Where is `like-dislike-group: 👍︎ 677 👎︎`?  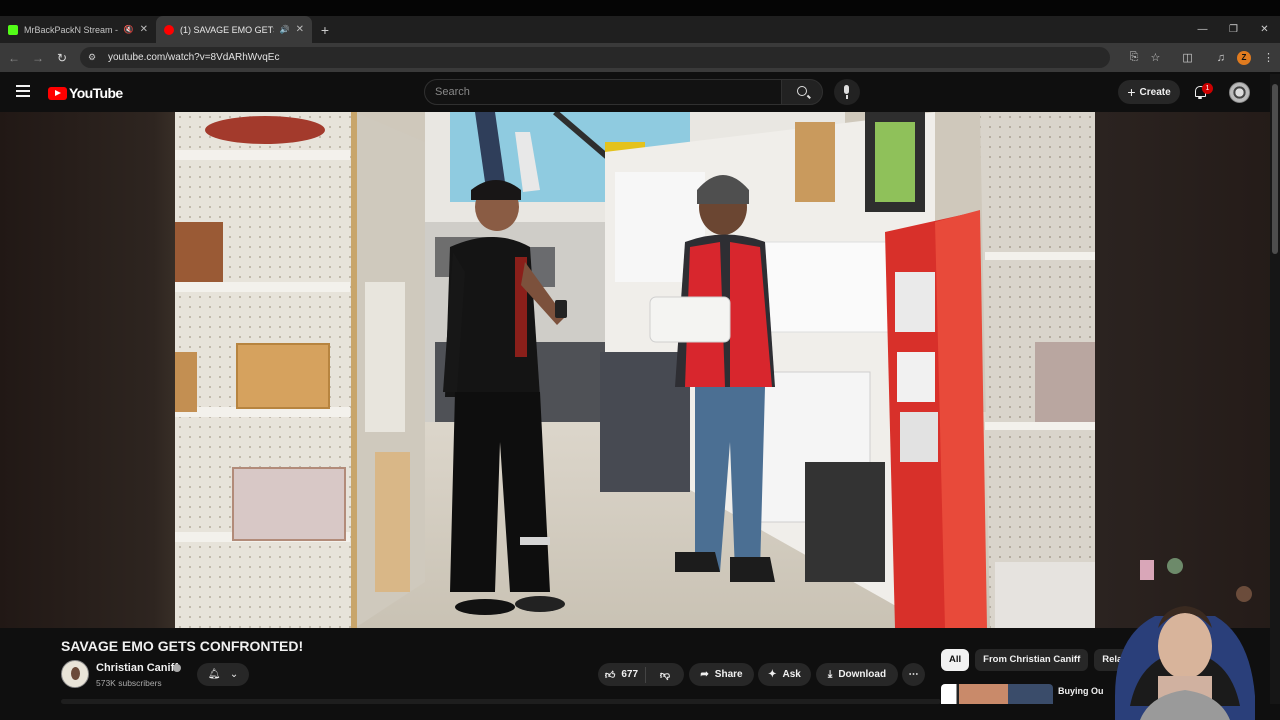
like-dislike-group: 👍︎ 677 👎︎ is located at coordinates (641, 674).